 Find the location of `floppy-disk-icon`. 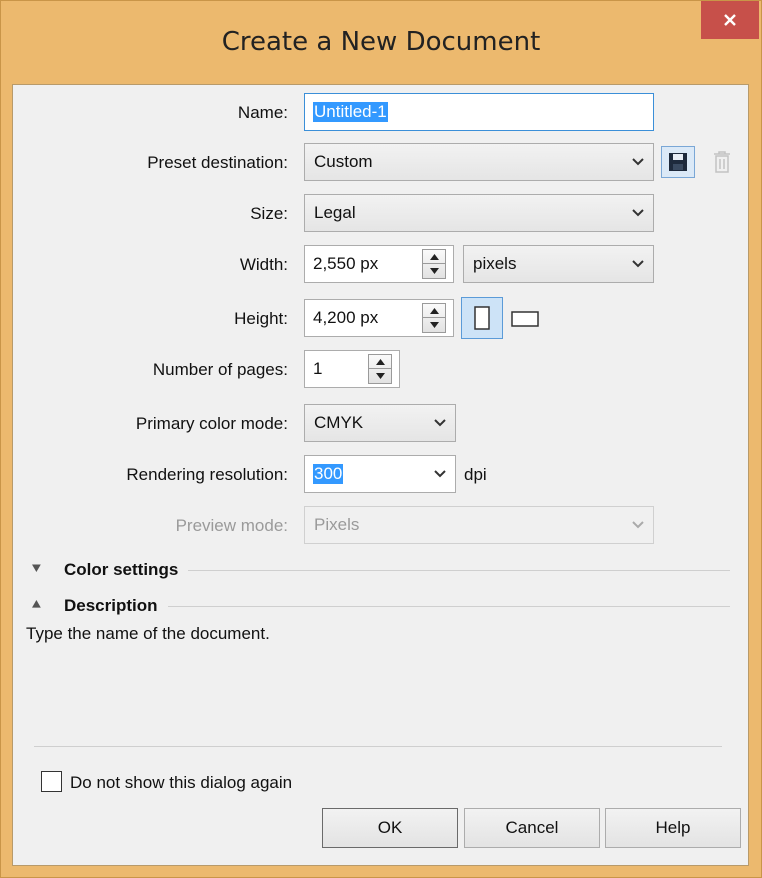

floppy-disk-icon is located at coordinates (678, 162).